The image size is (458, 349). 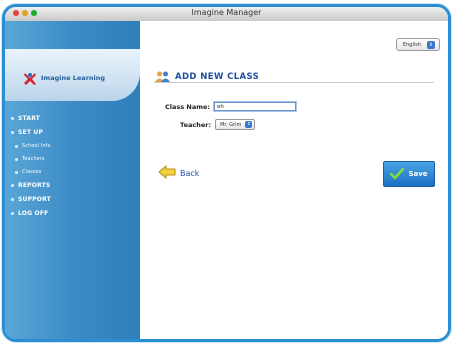 What do you see at coordinates (294, 82) in the screenshot?
I see `heading-divider` at bounding box center [294, 82].